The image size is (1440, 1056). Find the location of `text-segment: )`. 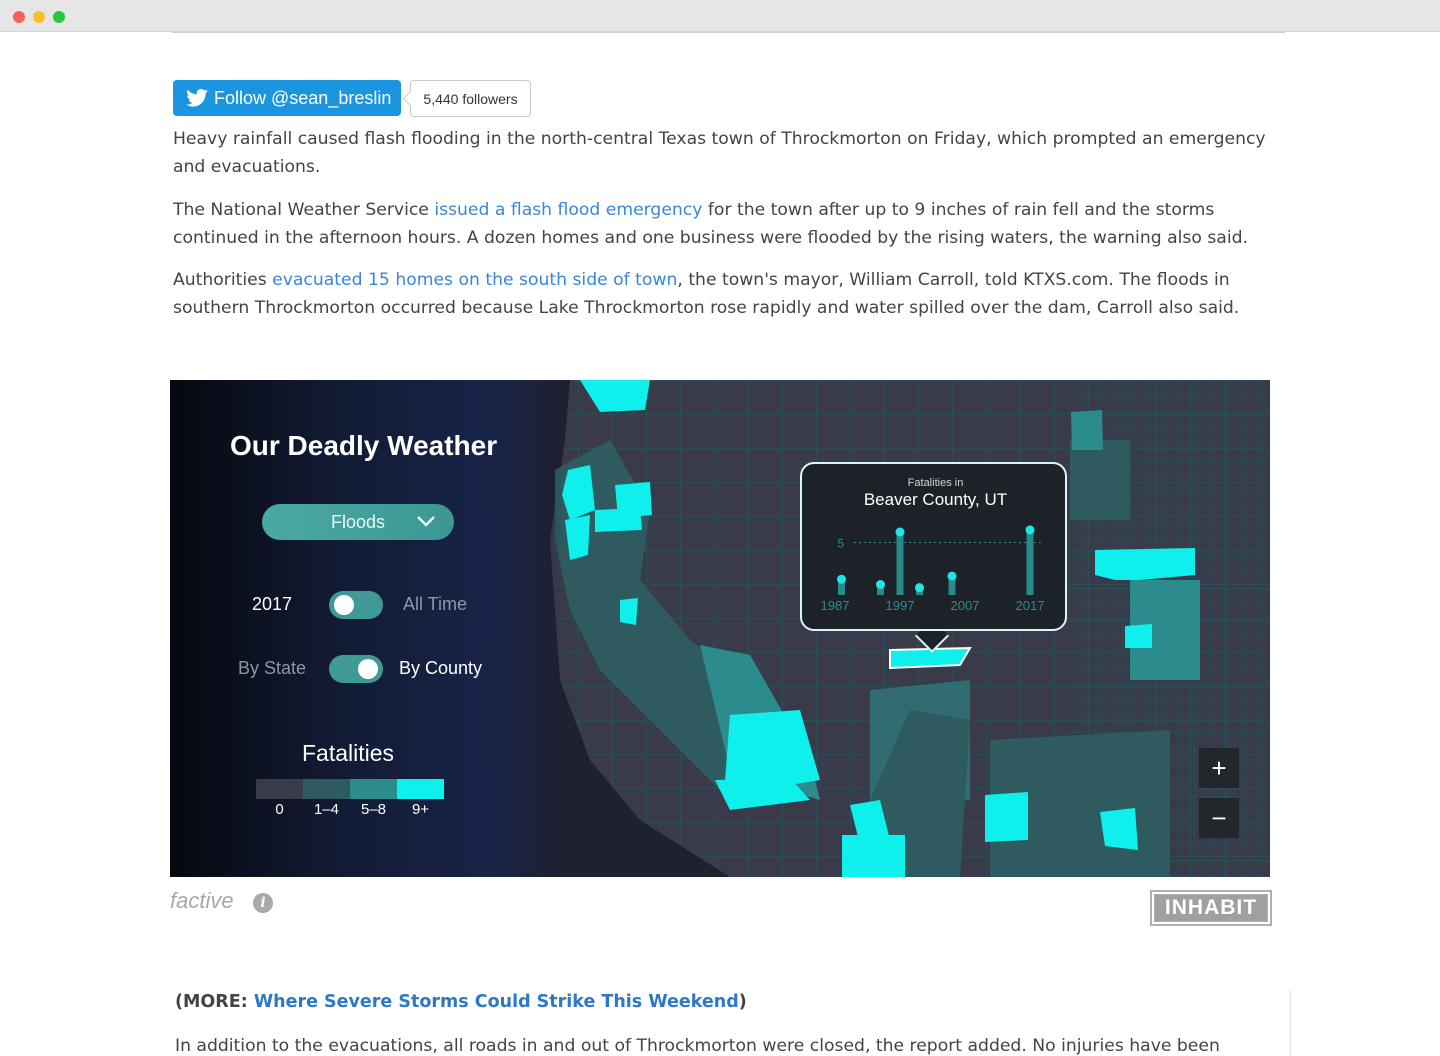

text-segment: ) is located at coordinates (742, 1002).